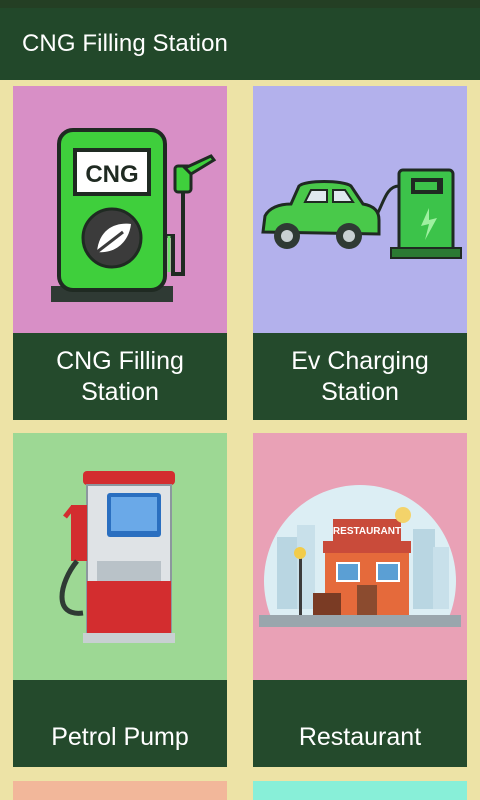 The height and width of the screenshot is (800, 480). I want to click on page-title: CNG Filling Station, so click(125, 43).